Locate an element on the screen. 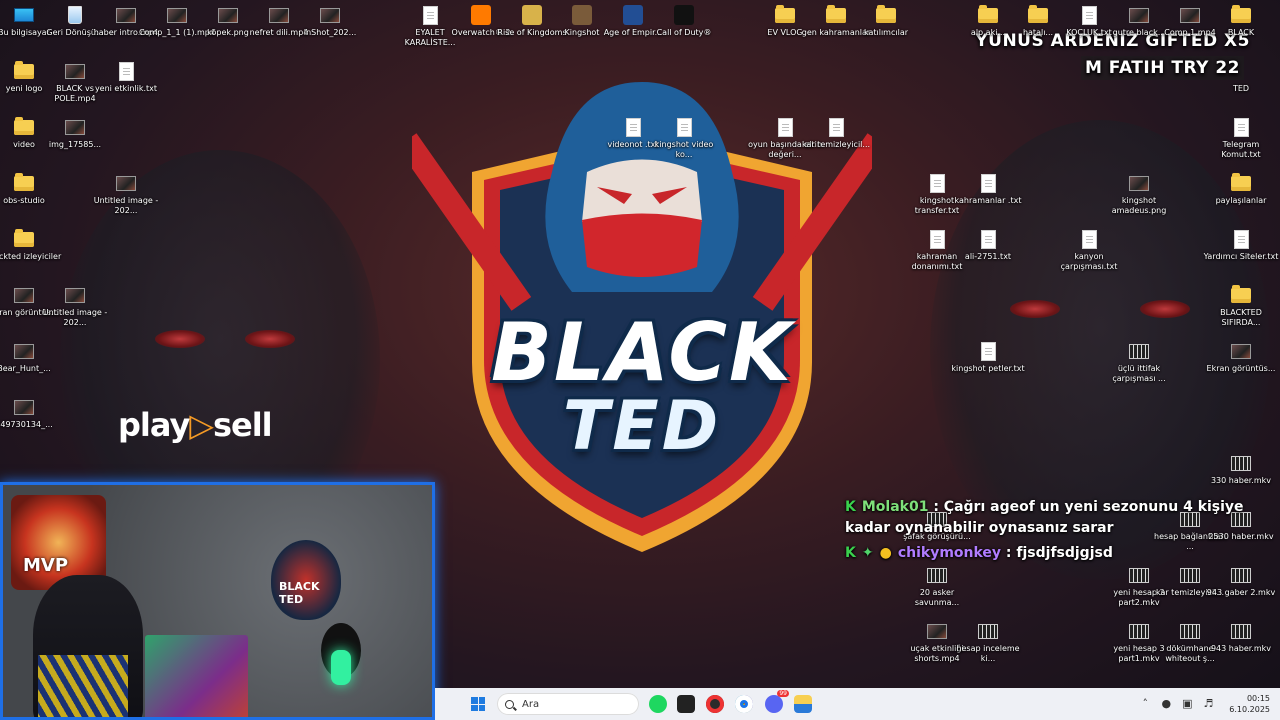  discord-badge: 99 is located at coordinates (783, 693).